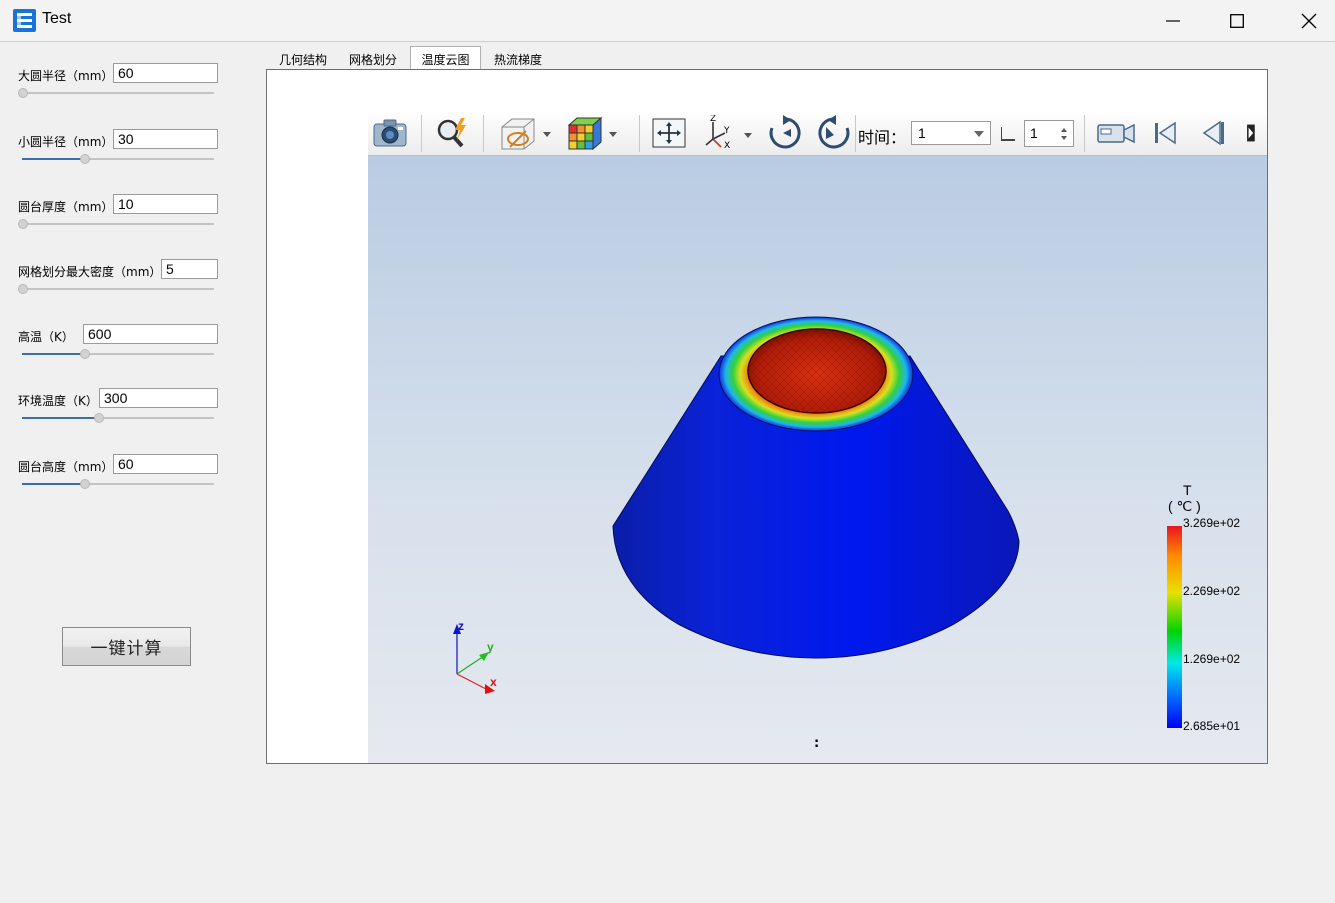  Describe the element at coordinates (158, 398) in the screenshot. I see `ambient-temp-input: 300` at that location.